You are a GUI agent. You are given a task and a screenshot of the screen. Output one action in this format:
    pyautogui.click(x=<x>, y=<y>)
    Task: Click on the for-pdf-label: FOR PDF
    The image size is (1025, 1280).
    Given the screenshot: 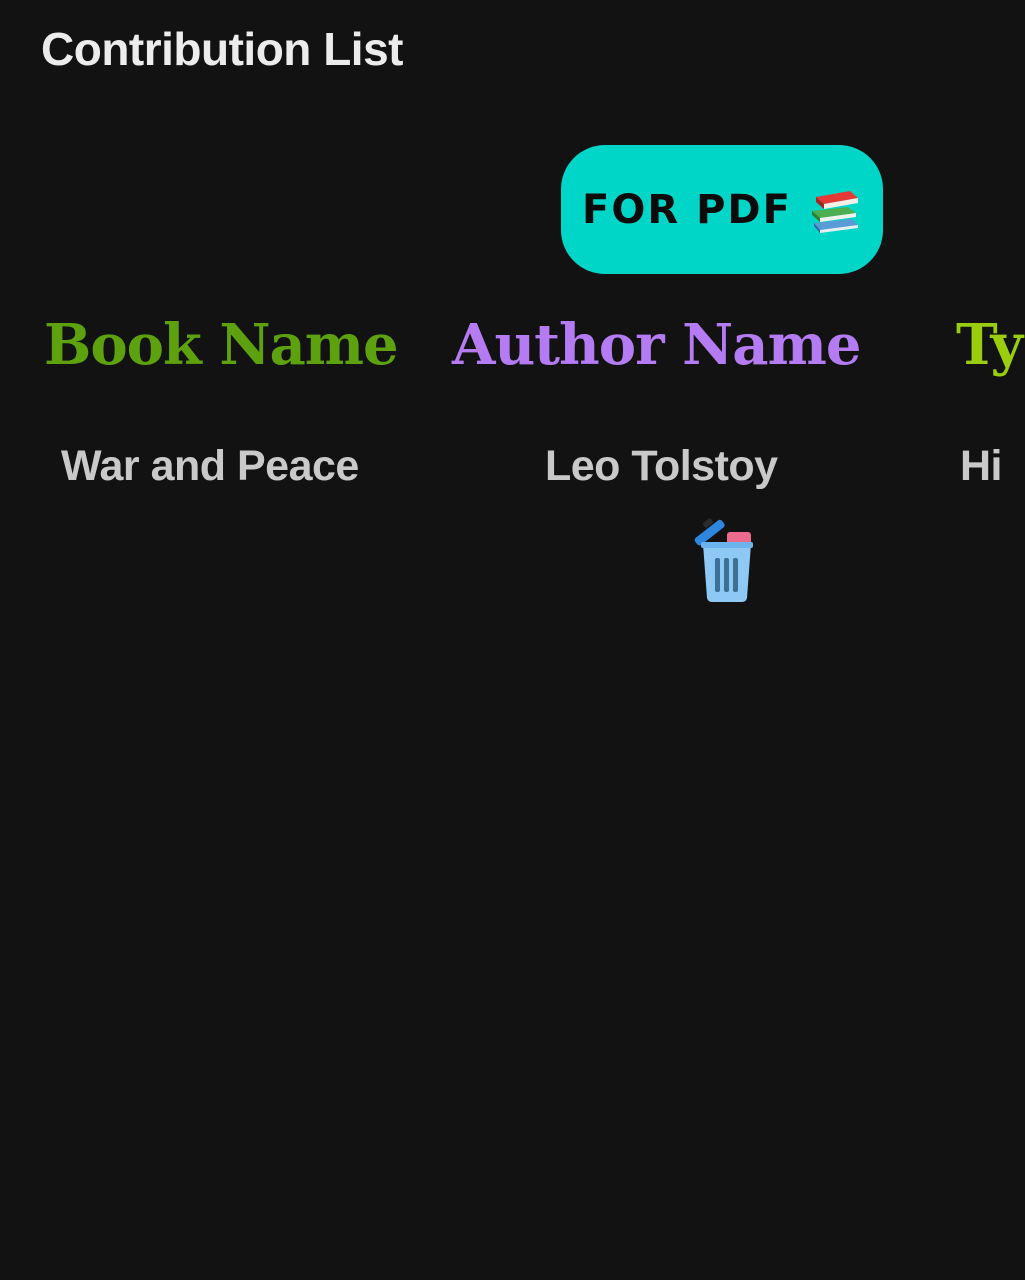 What is the action you would take?
    pyautogui.click(x=687, y=209)
    